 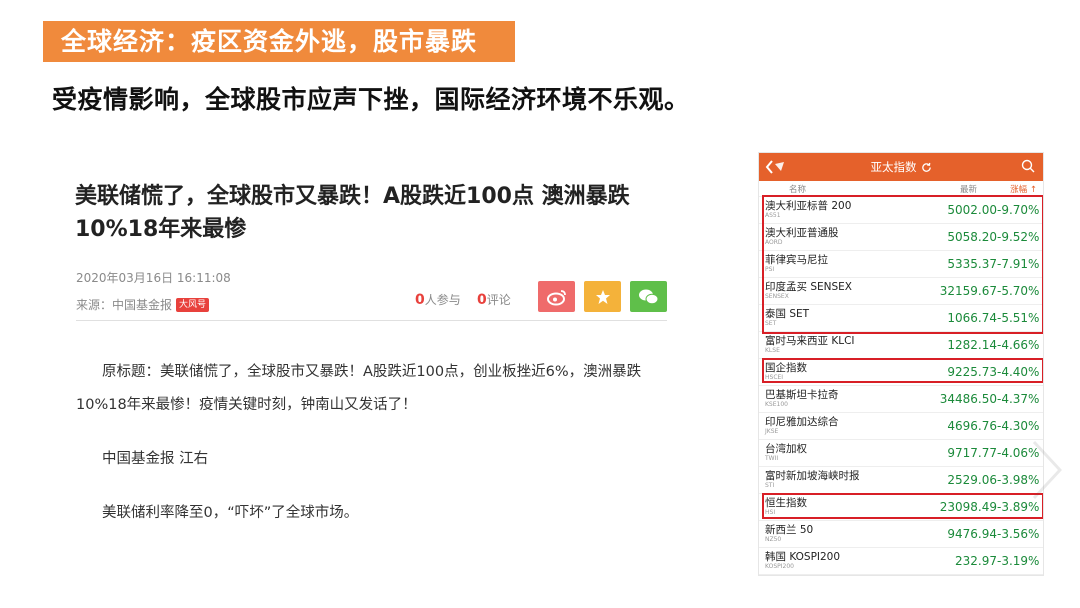 What do you see at coordinates (972, 210) in the screenshot?
I see `index-price: 5002.00` at bounding box center [972, 210].